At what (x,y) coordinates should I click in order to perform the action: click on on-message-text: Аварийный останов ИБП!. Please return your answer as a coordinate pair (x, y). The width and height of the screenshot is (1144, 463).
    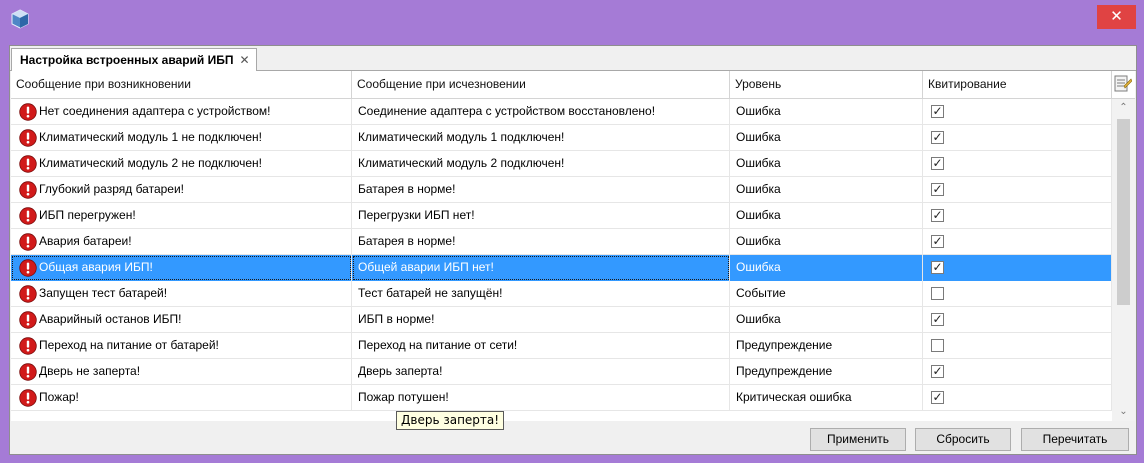
    Looking at the image, I should click on (110, 319).